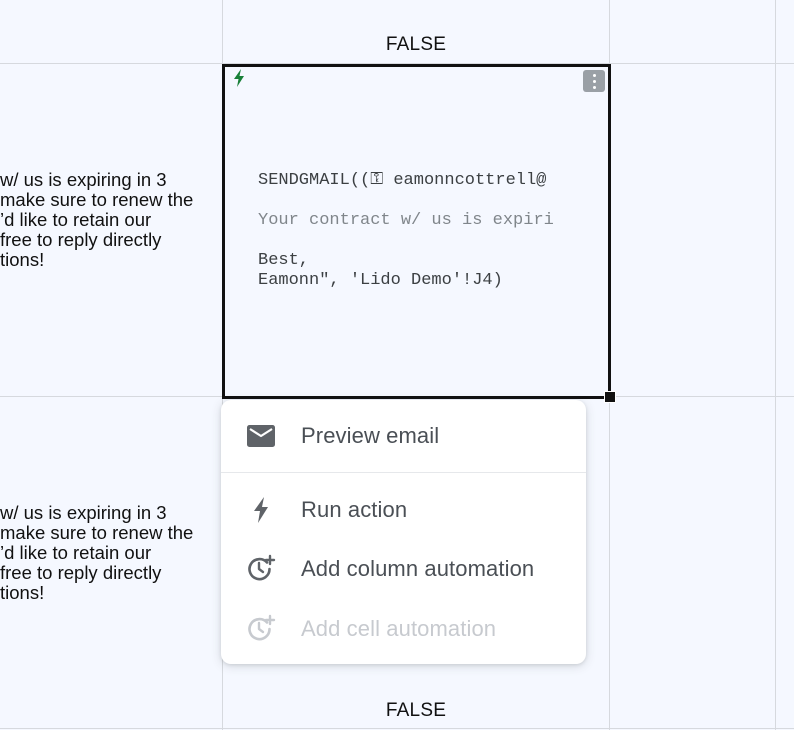  I want to click on menu-item-label: Add cell automation, so click(399, 628).